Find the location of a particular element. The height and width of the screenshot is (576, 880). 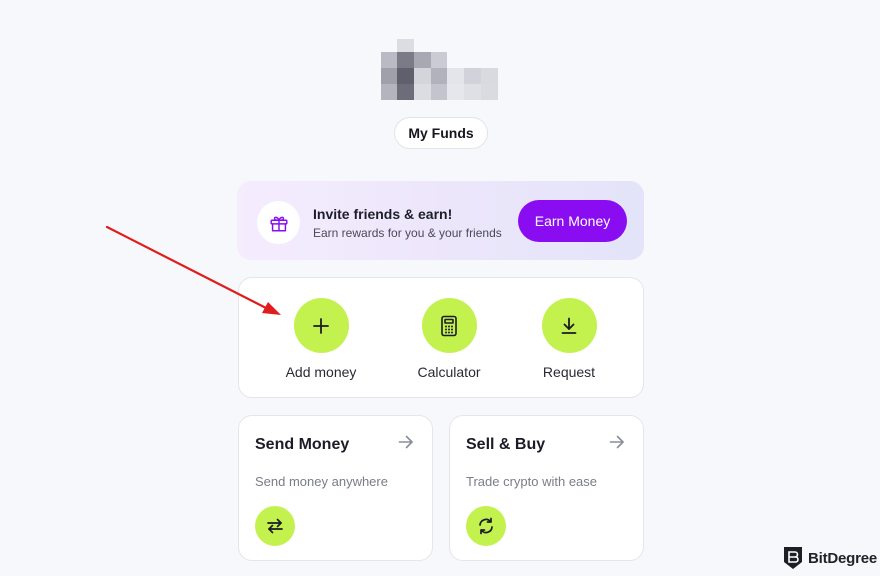

bitdegree-logo-icon is located at coordinates (793, 558).